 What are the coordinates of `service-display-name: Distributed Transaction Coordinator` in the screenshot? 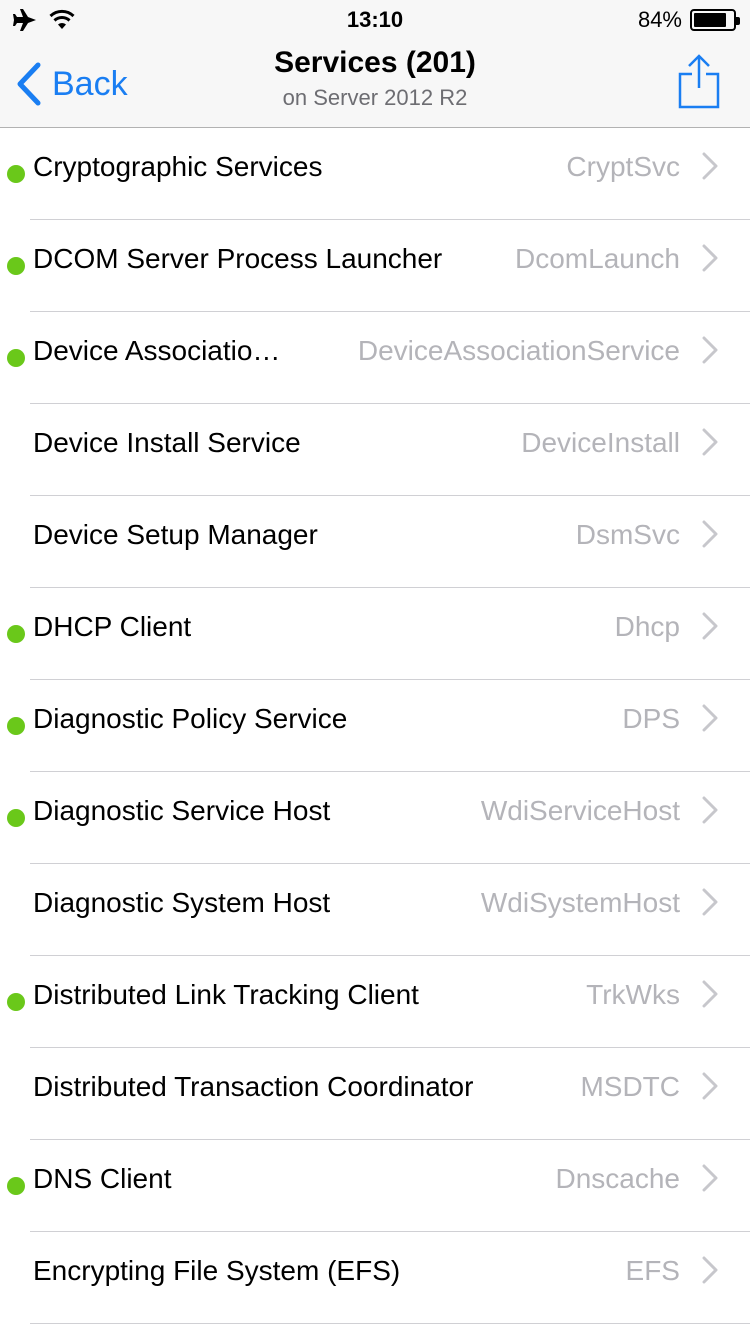 It's located at (253, 1086).